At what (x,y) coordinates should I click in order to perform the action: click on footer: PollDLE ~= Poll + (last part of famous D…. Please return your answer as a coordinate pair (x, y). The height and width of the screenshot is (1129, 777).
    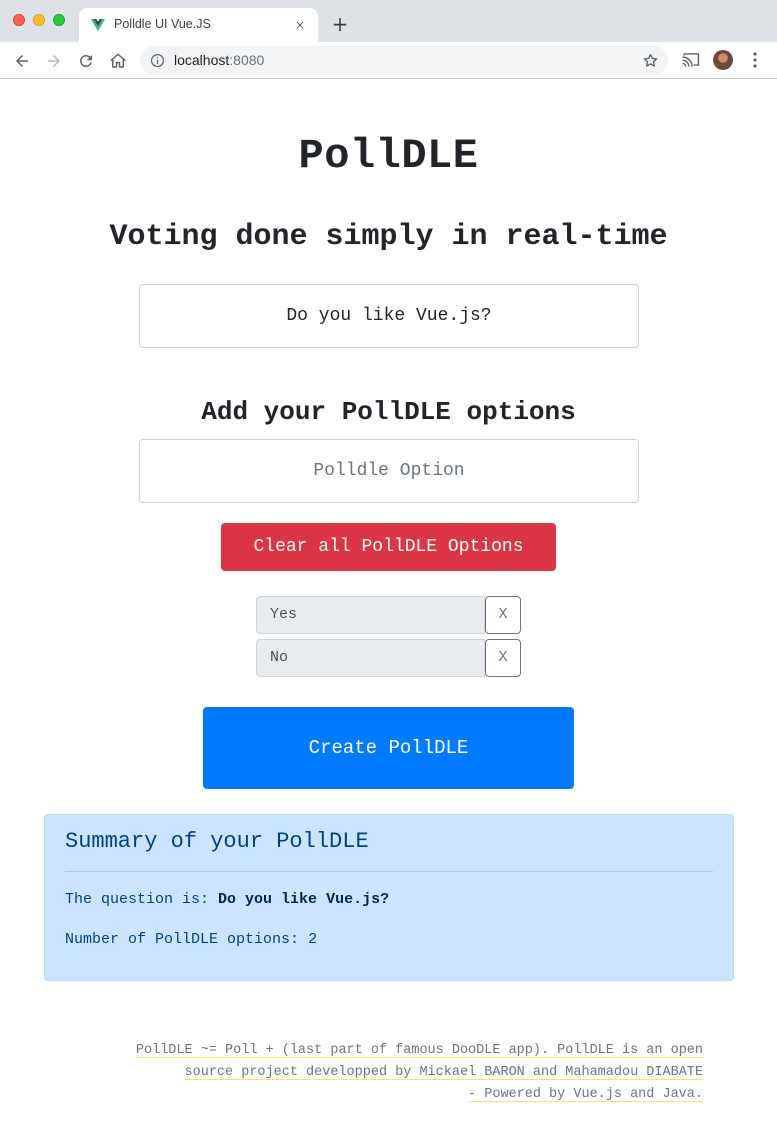
    Looking at the image, I should click on (381, 1073).